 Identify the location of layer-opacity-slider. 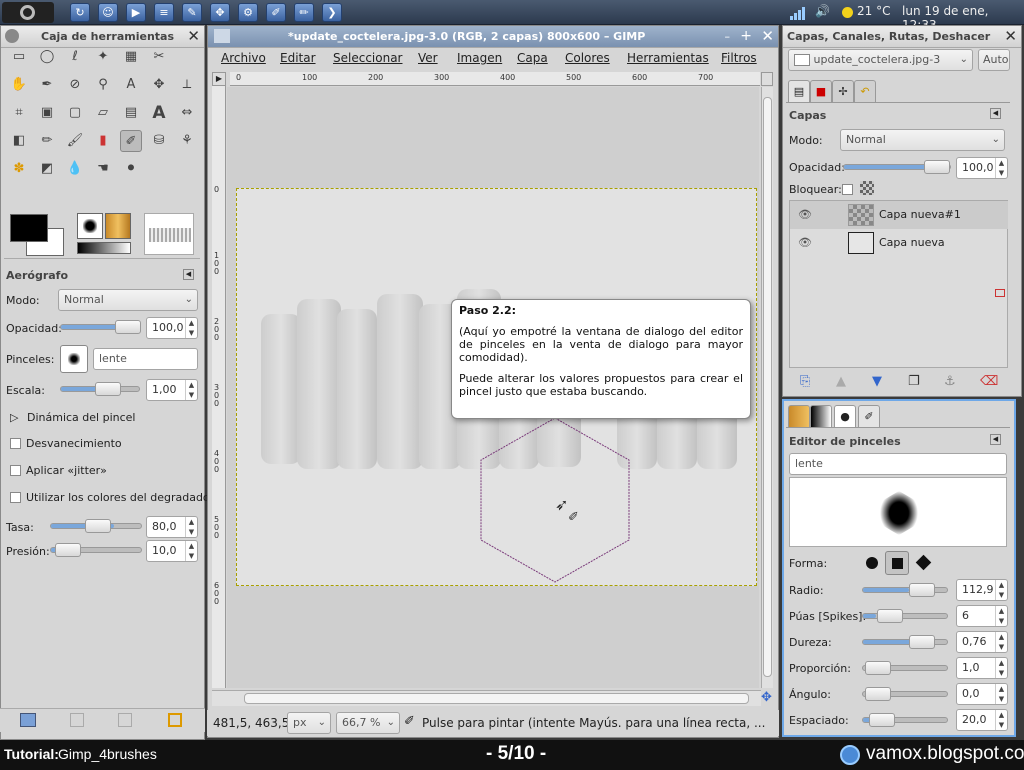
(897, 167).